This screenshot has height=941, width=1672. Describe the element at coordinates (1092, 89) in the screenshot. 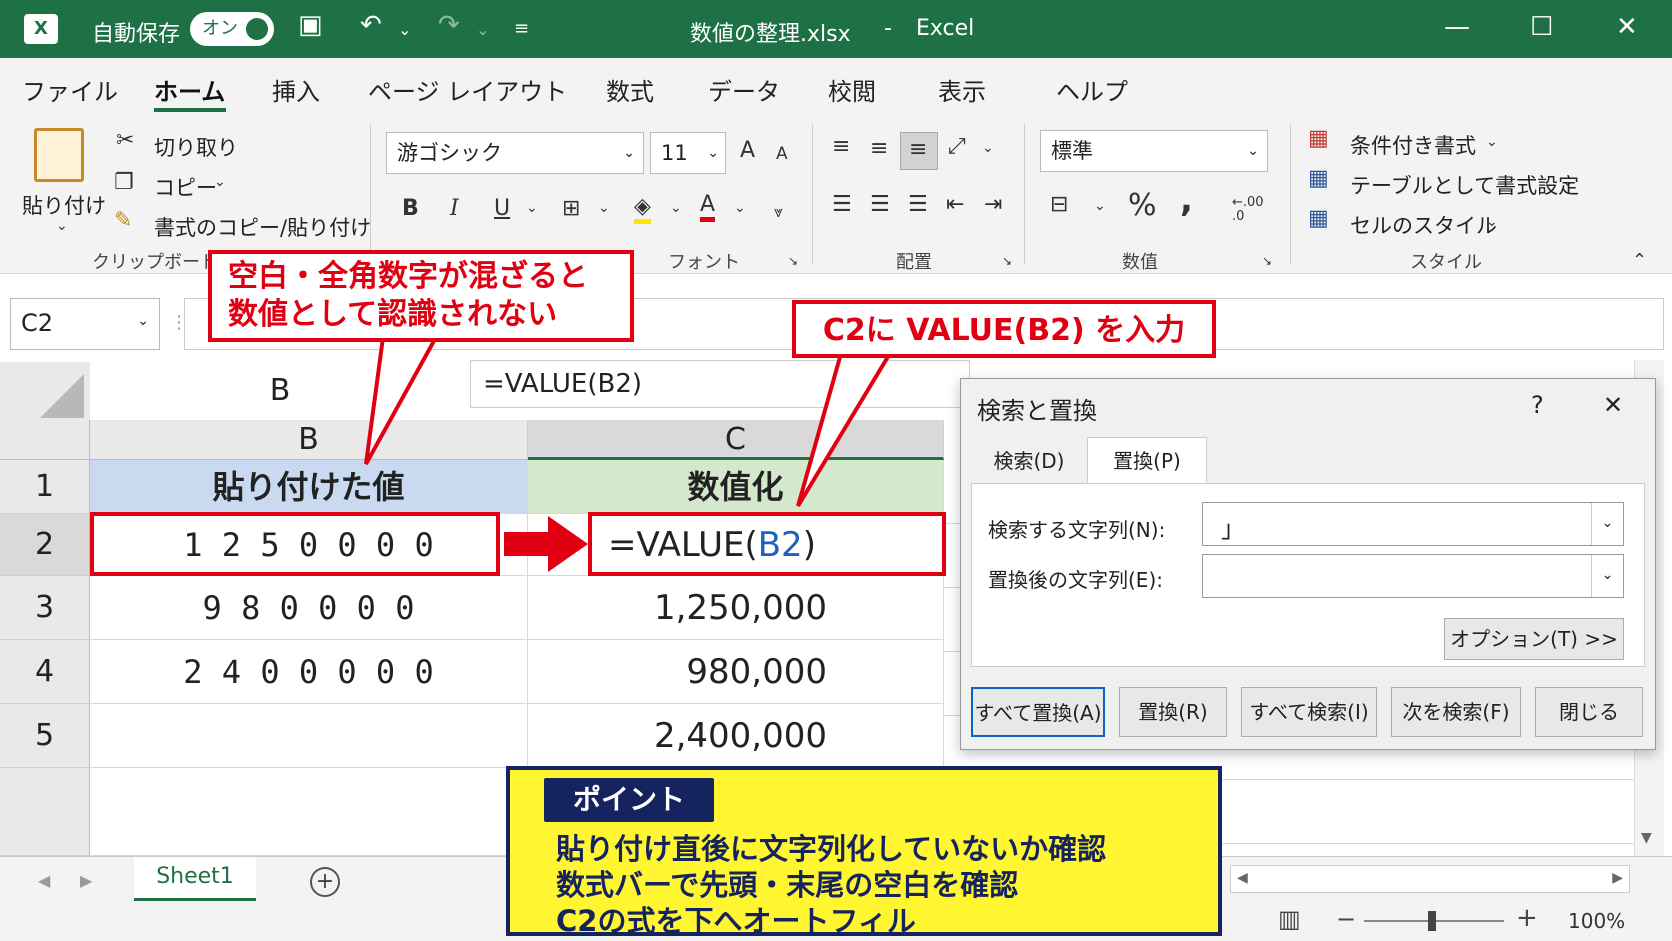

I see `menu-help: ヘルプ` at that location.